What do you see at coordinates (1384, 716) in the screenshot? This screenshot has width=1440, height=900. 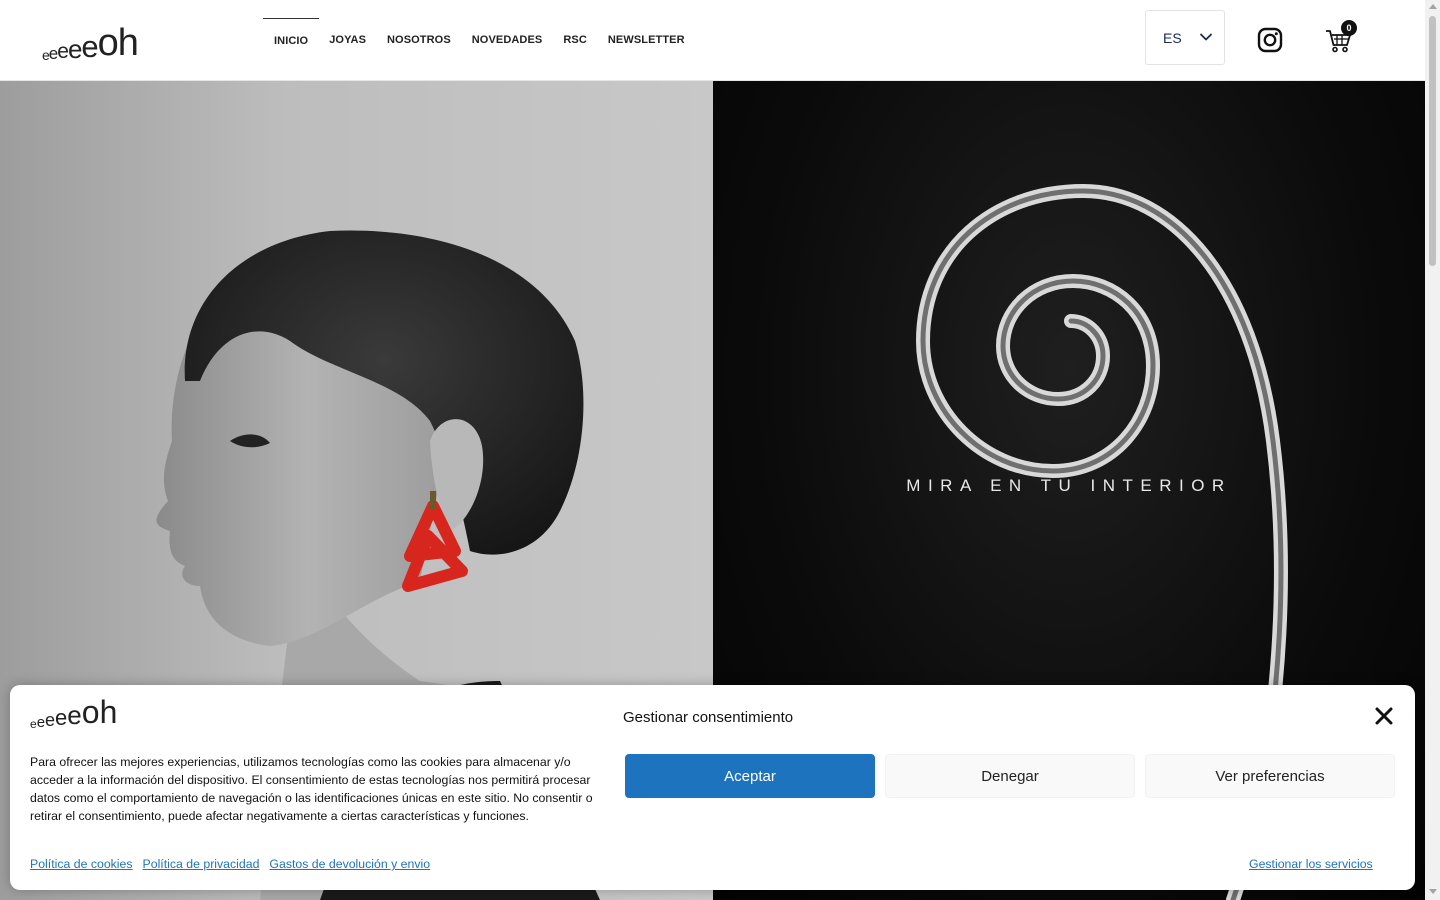 I see `close-icon` at bounding box center [1384, 716].